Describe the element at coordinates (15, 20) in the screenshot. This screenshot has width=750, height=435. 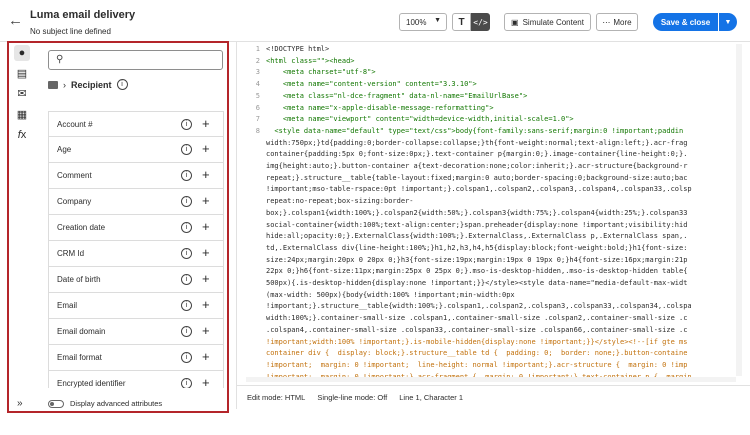
I see `back-arrow-icon: ←` at that location.